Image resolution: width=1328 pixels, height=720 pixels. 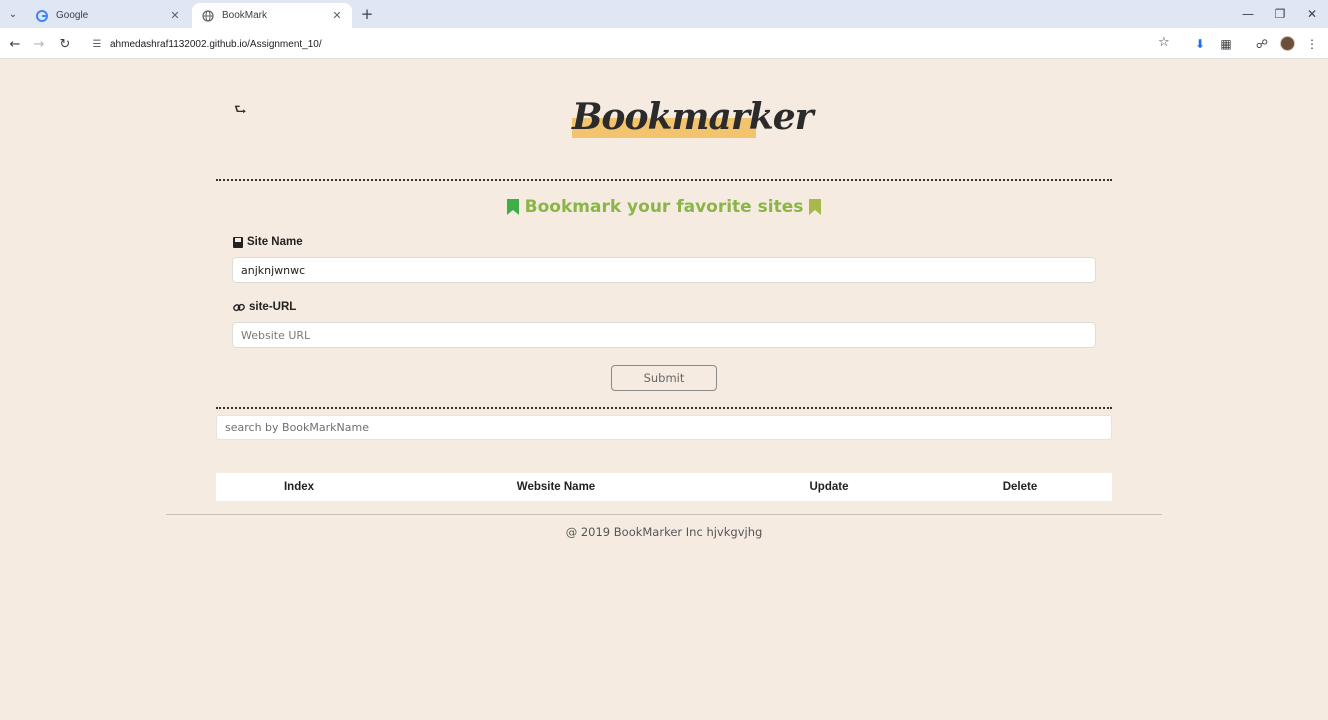 What do you see at coordinates (1312, 14) in the screenshot?
I see `window-close-icon: ✕` at bounding box center [1312, 14].